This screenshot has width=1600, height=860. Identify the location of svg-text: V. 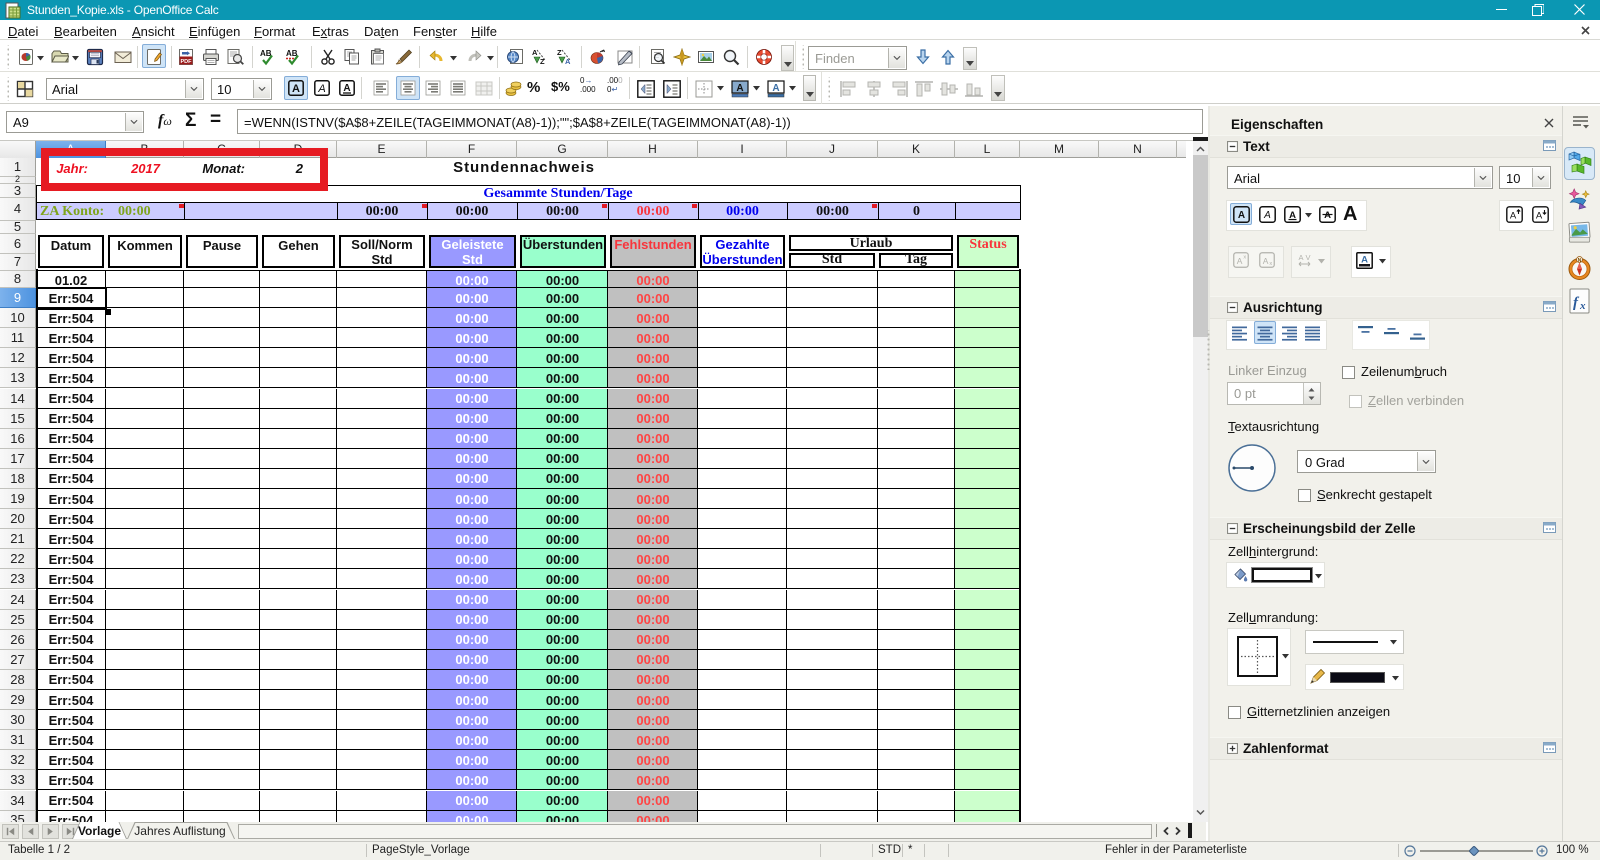
(1307, 257).